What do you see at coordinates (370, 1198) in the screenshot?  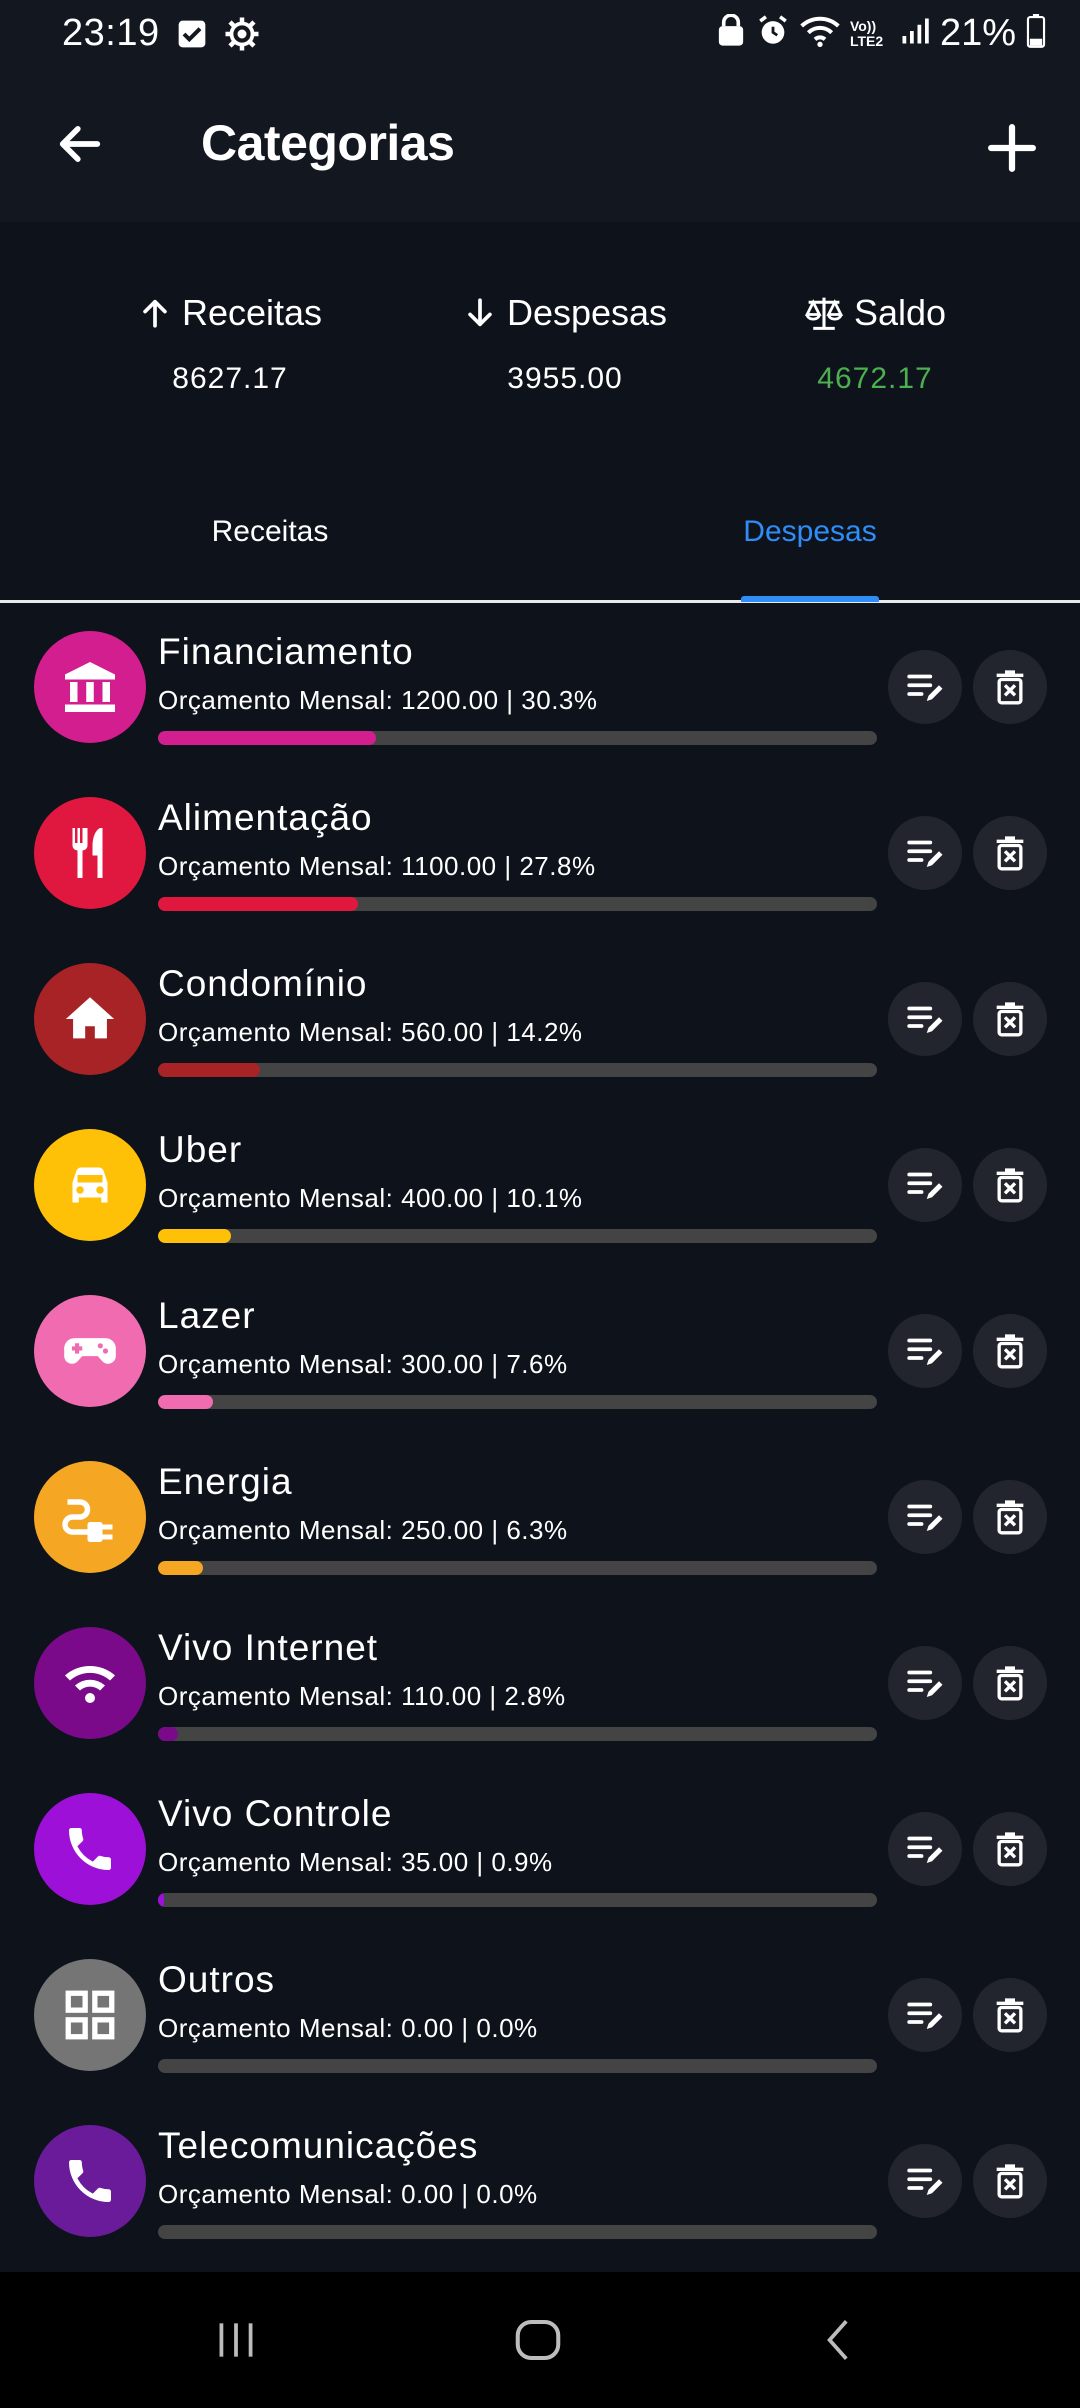 I see `category-budget: Orçamento Mensal: 400.00 | 10.1%` at bounding box center [370, 1198].